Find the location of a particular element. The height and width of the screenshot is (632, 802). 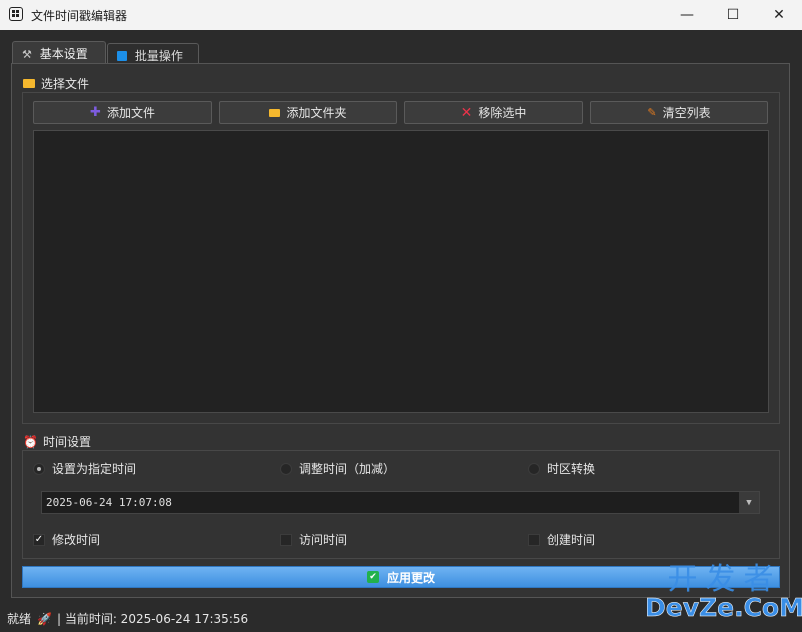

watermark-logo: 开发者 DevZe.CoM is located at coordinates (723, 592).